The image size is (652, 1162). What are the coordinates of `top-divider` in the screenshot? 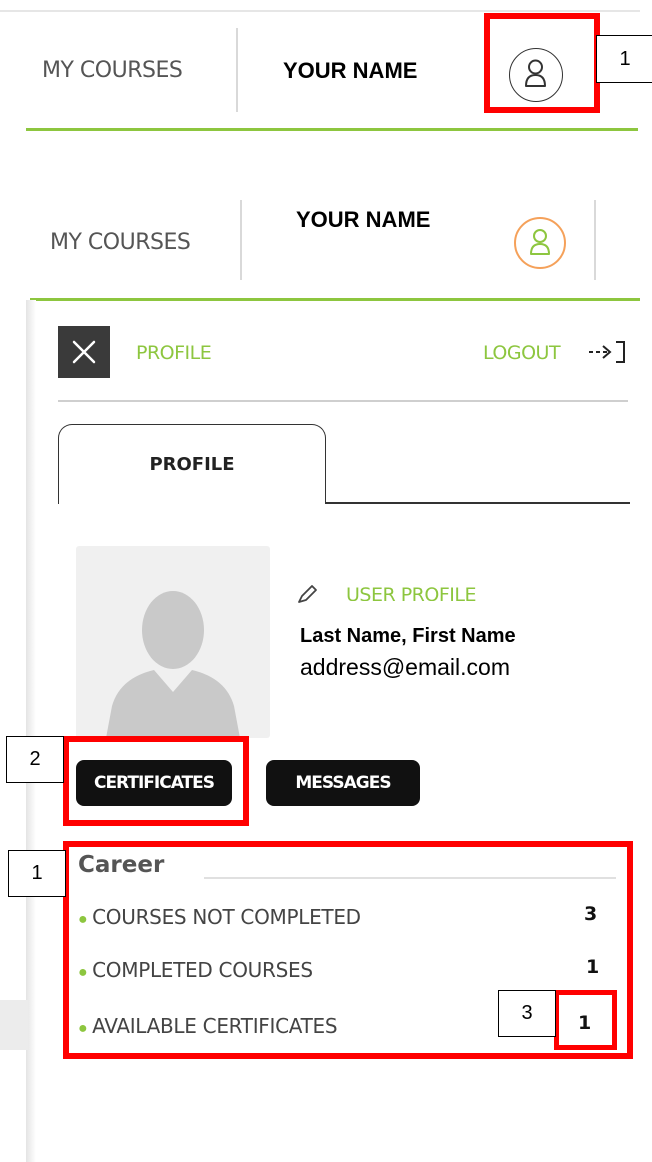 It's located at (320, 11).